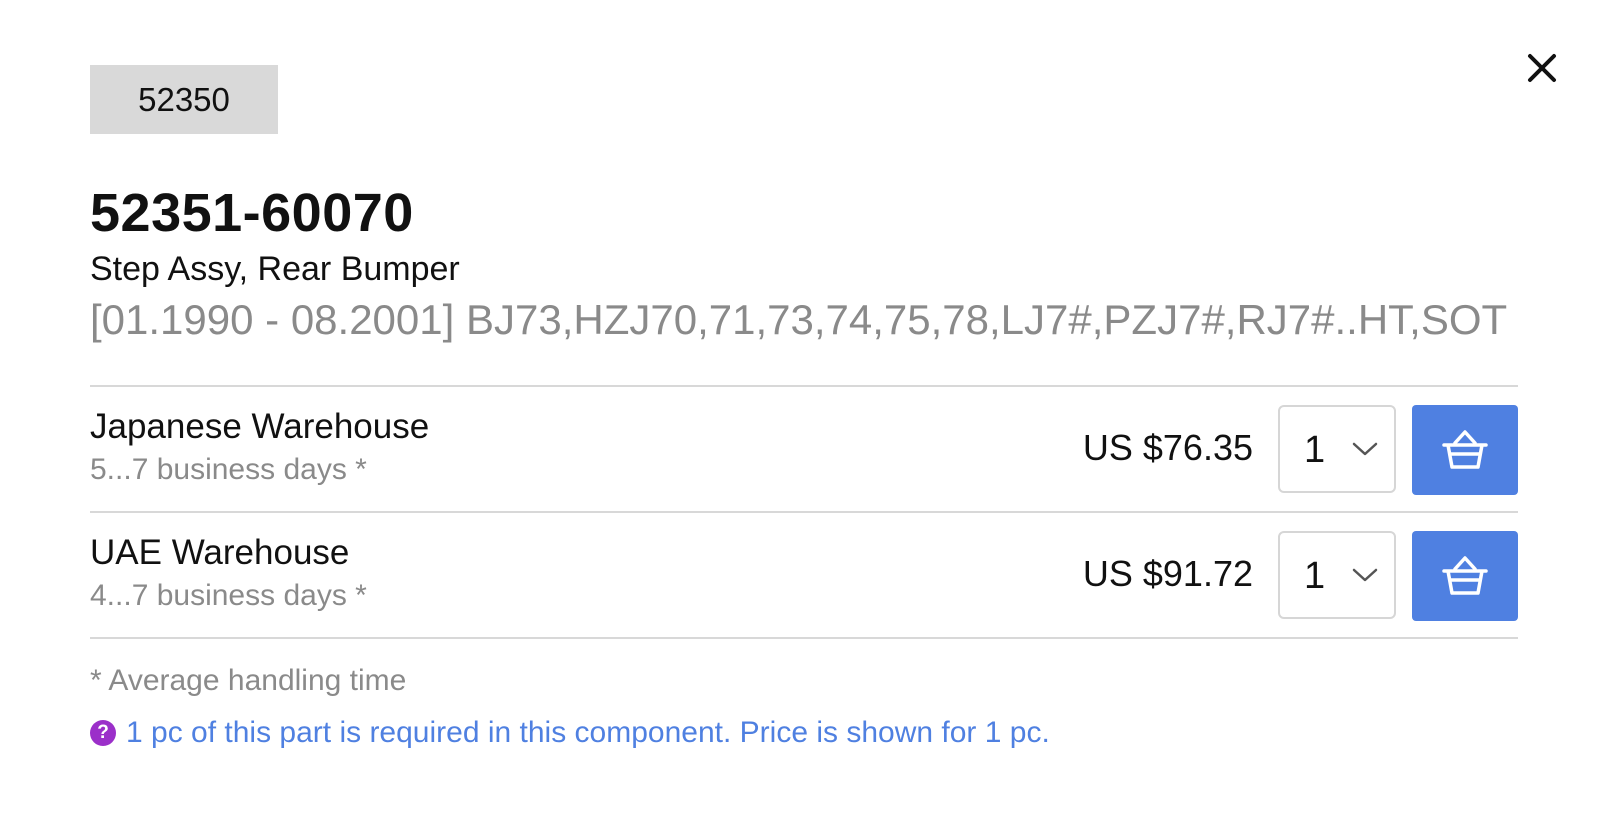 The width and height of the screenshot is (1600, 816). I want to click on part-name: Step Assy, Rear Bumper, so click(275, 269).